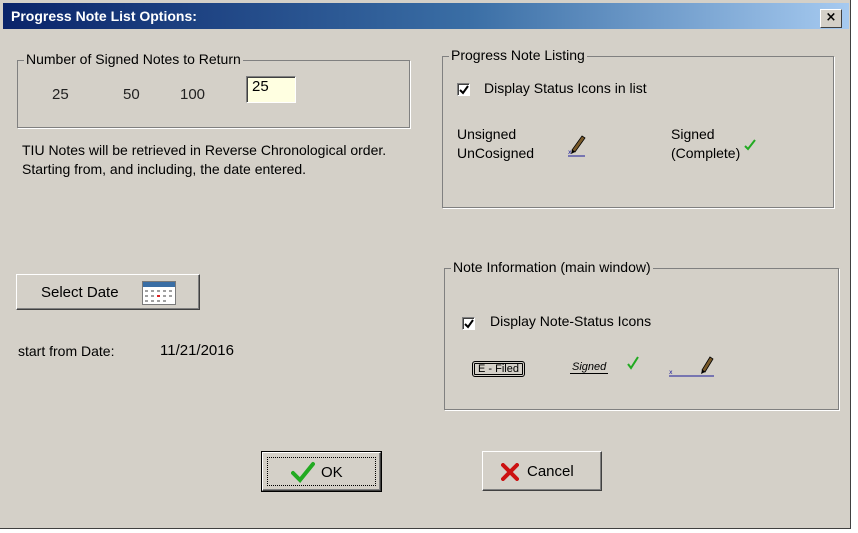  What do you see at coordinates (693, 134) in the screenshot?
I see `signed-label: Signed` at bounding box center [693, 134].